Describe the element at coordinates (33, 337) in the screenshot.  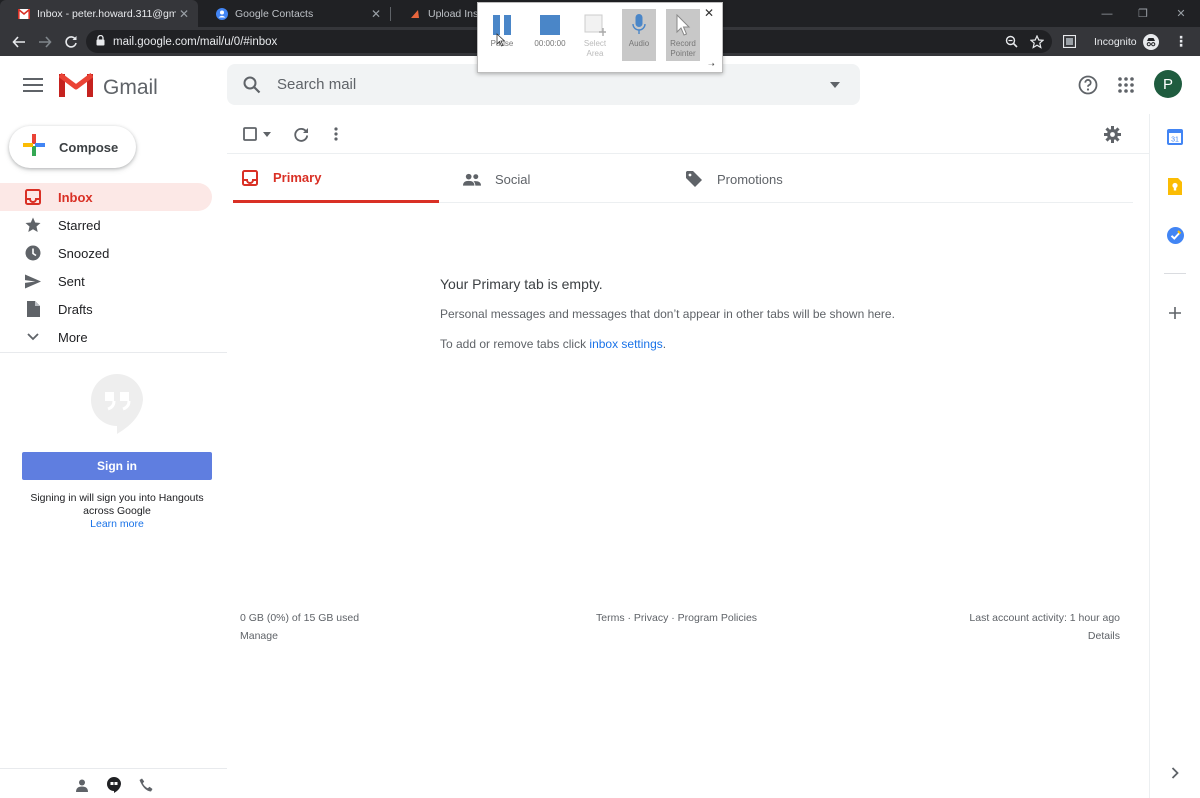
I see `chevron-down-icon` at that location.